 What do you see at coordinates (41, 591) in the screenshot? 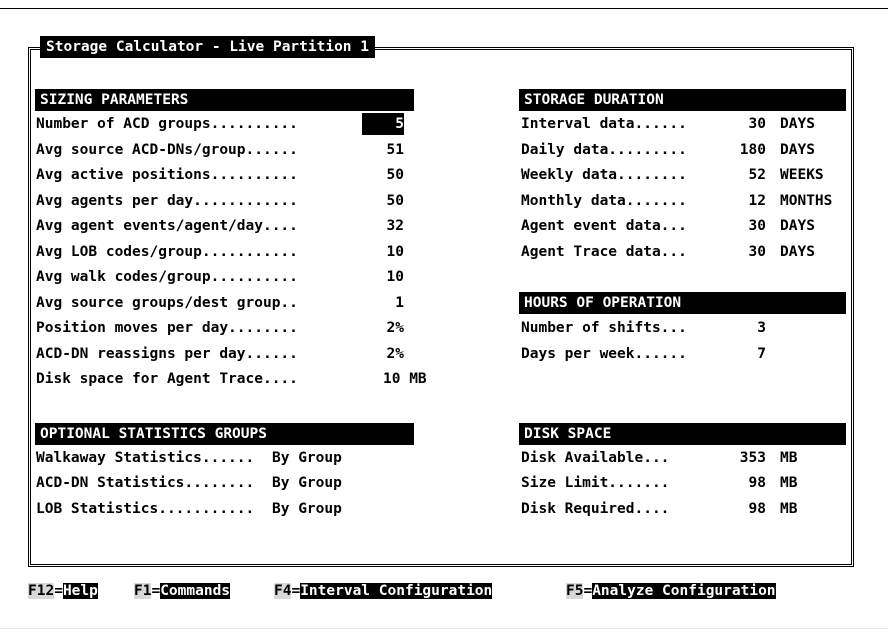
I see `f12-key-label: F12` at bounding box center [41, 591].